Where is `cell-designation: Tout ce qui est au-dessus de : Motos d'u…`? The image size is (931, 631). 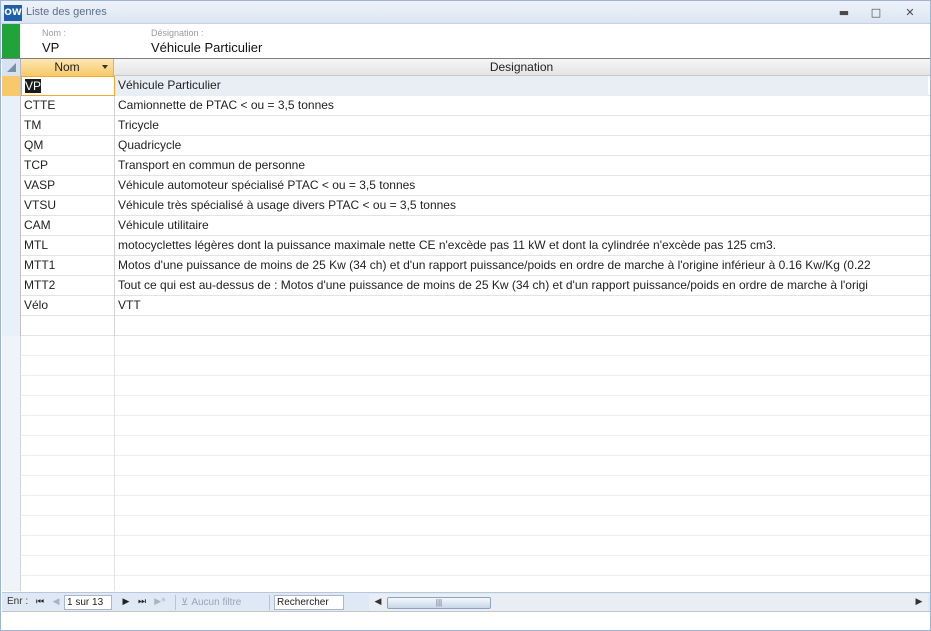 cell-designation: Tout ce qui est au-dessus de : Motos d'u… is located at coordinates (521, 286).